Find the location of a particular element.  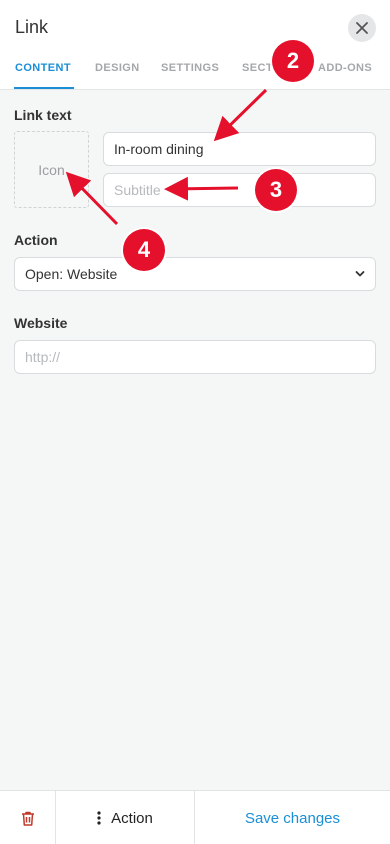

tab-design: DESIGN is located at coordinates (117, 68).